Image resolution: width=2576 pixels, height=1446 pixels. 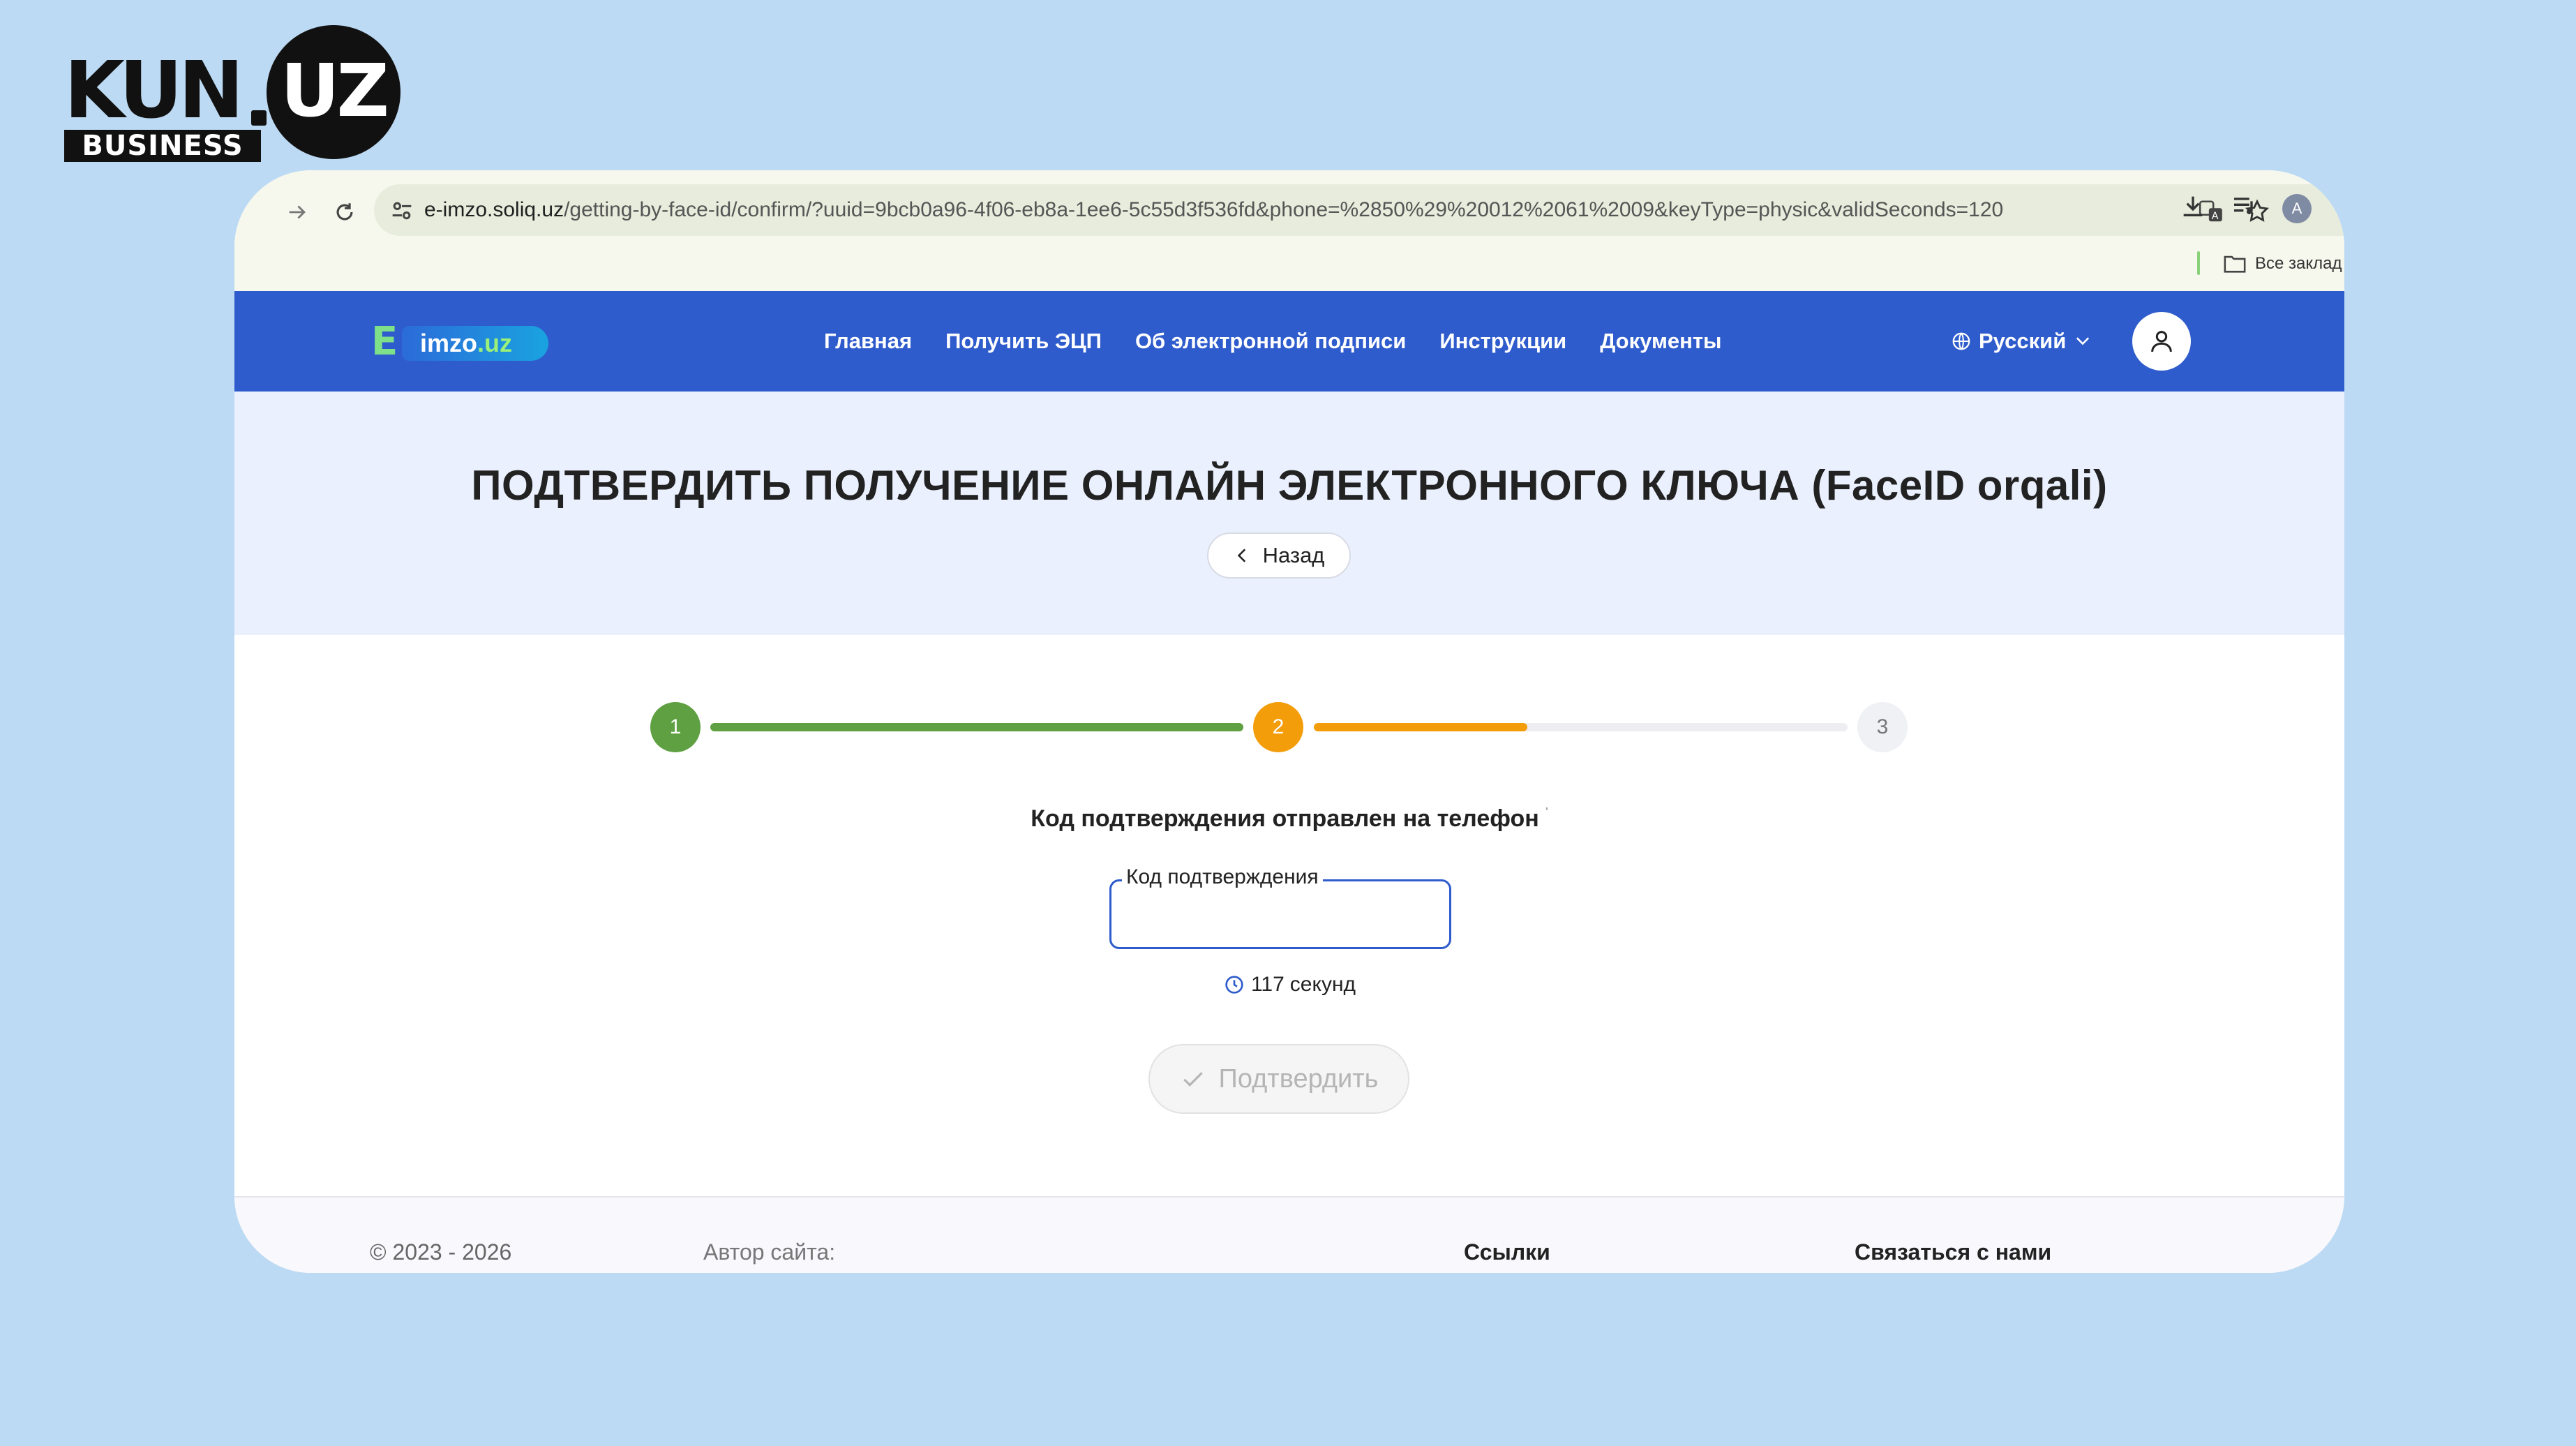 I want to click on language-label: Русский, so click(x=2023, y=341).